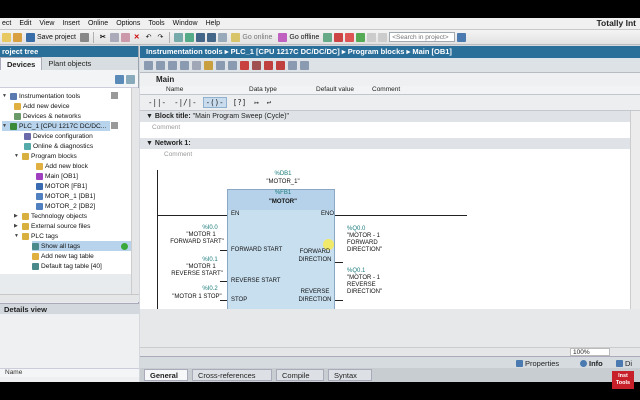  I want to click on new-project-icon, so click(6, 37).